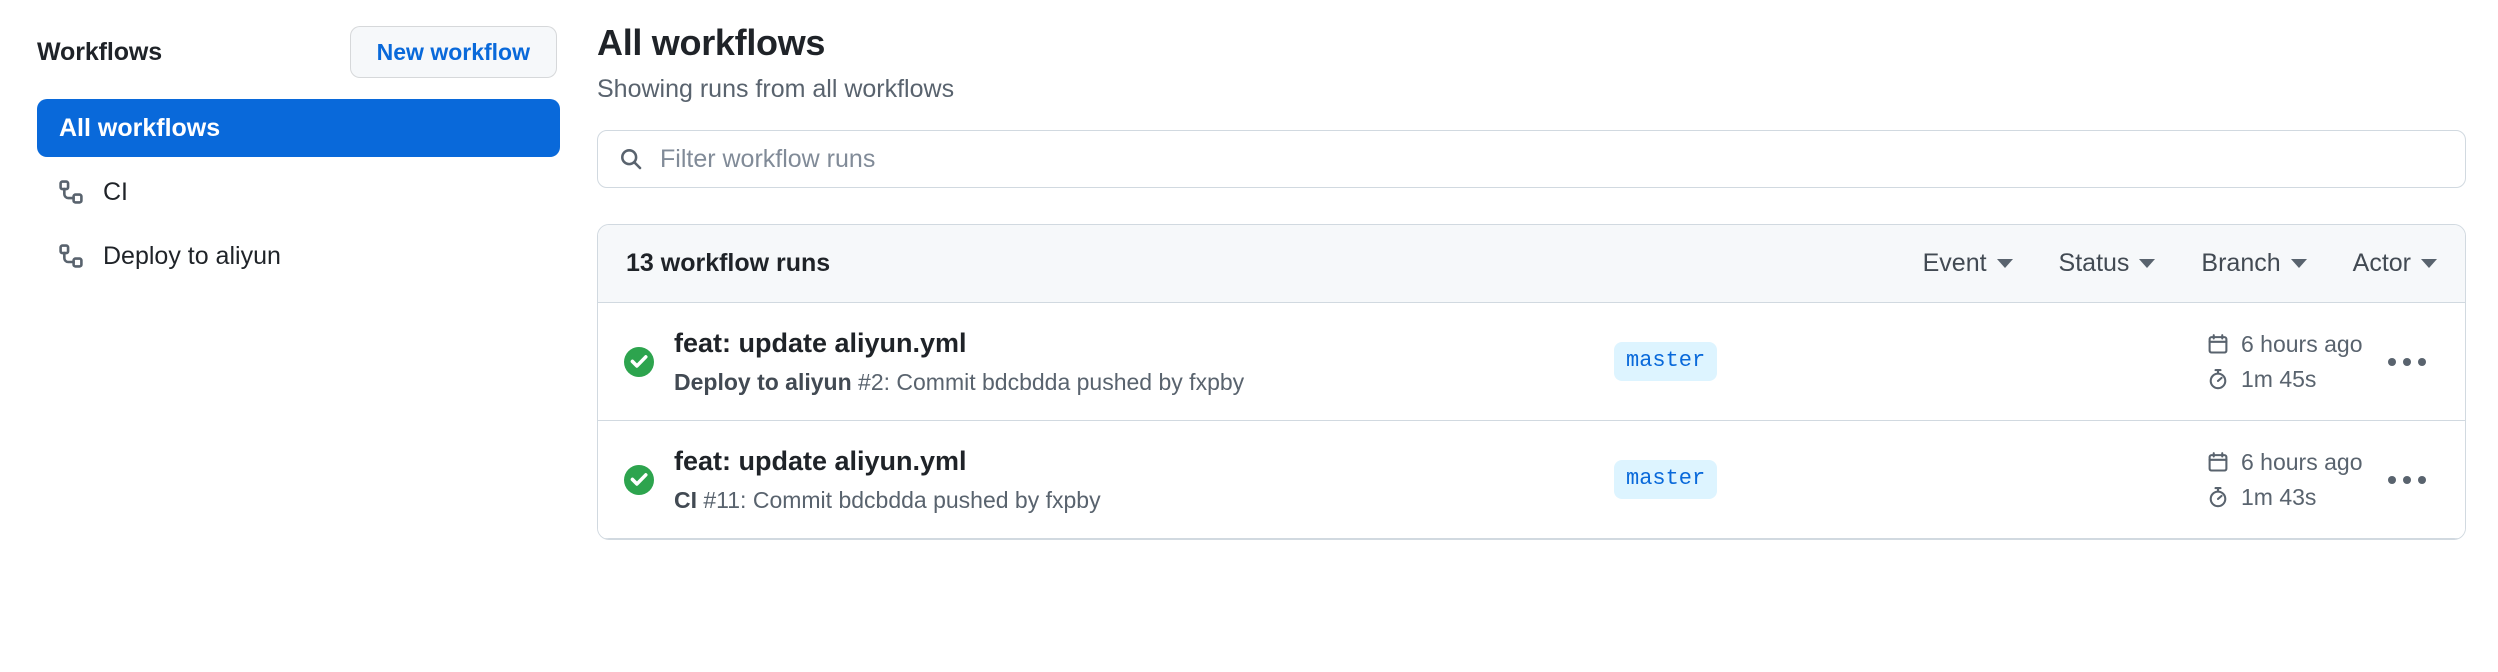 This screenshot has height=672, width=2498. Describe the element at coordinates (192, 255) in the screenshot. I see `sidebar-item-label: Deploy to aliyun` at that location.